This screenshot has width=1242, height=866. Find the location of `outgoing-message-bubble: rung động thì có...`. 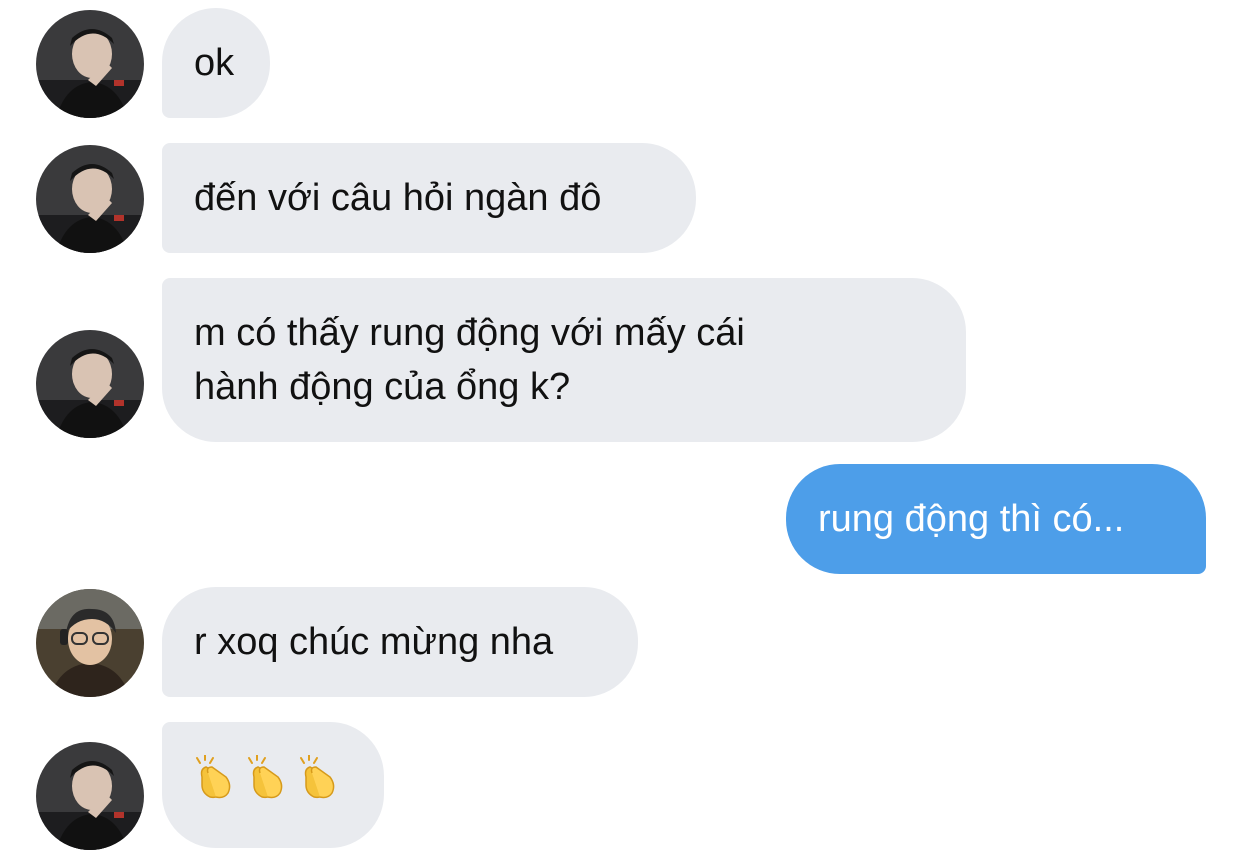

outgoing-message-bubble: rung động thì có... is located at coordinates (996, 519).